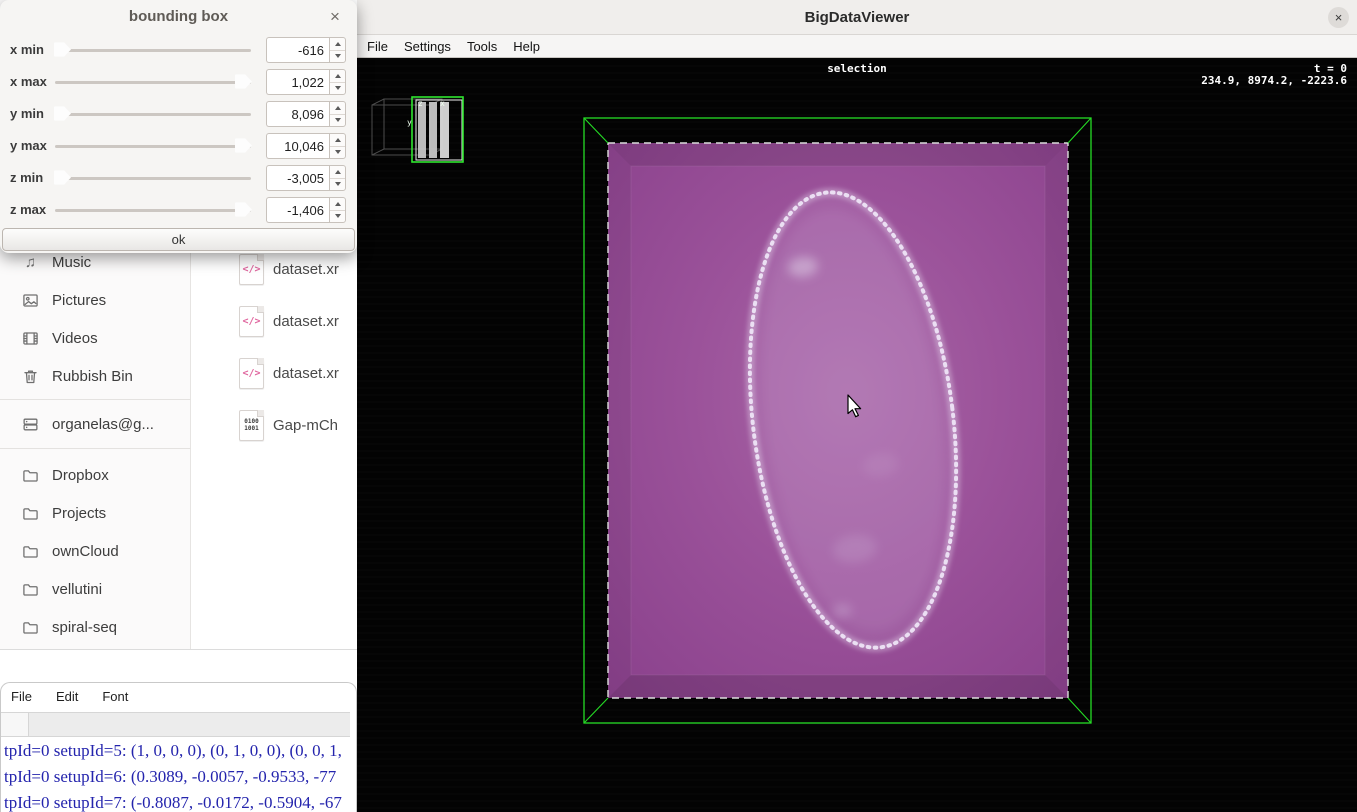 This screenshot has height=812, width=1357. What do you see at coordinates (28, 145) in the screenshot?
I see `slider-label: y max` at bounding box center [28, 145].